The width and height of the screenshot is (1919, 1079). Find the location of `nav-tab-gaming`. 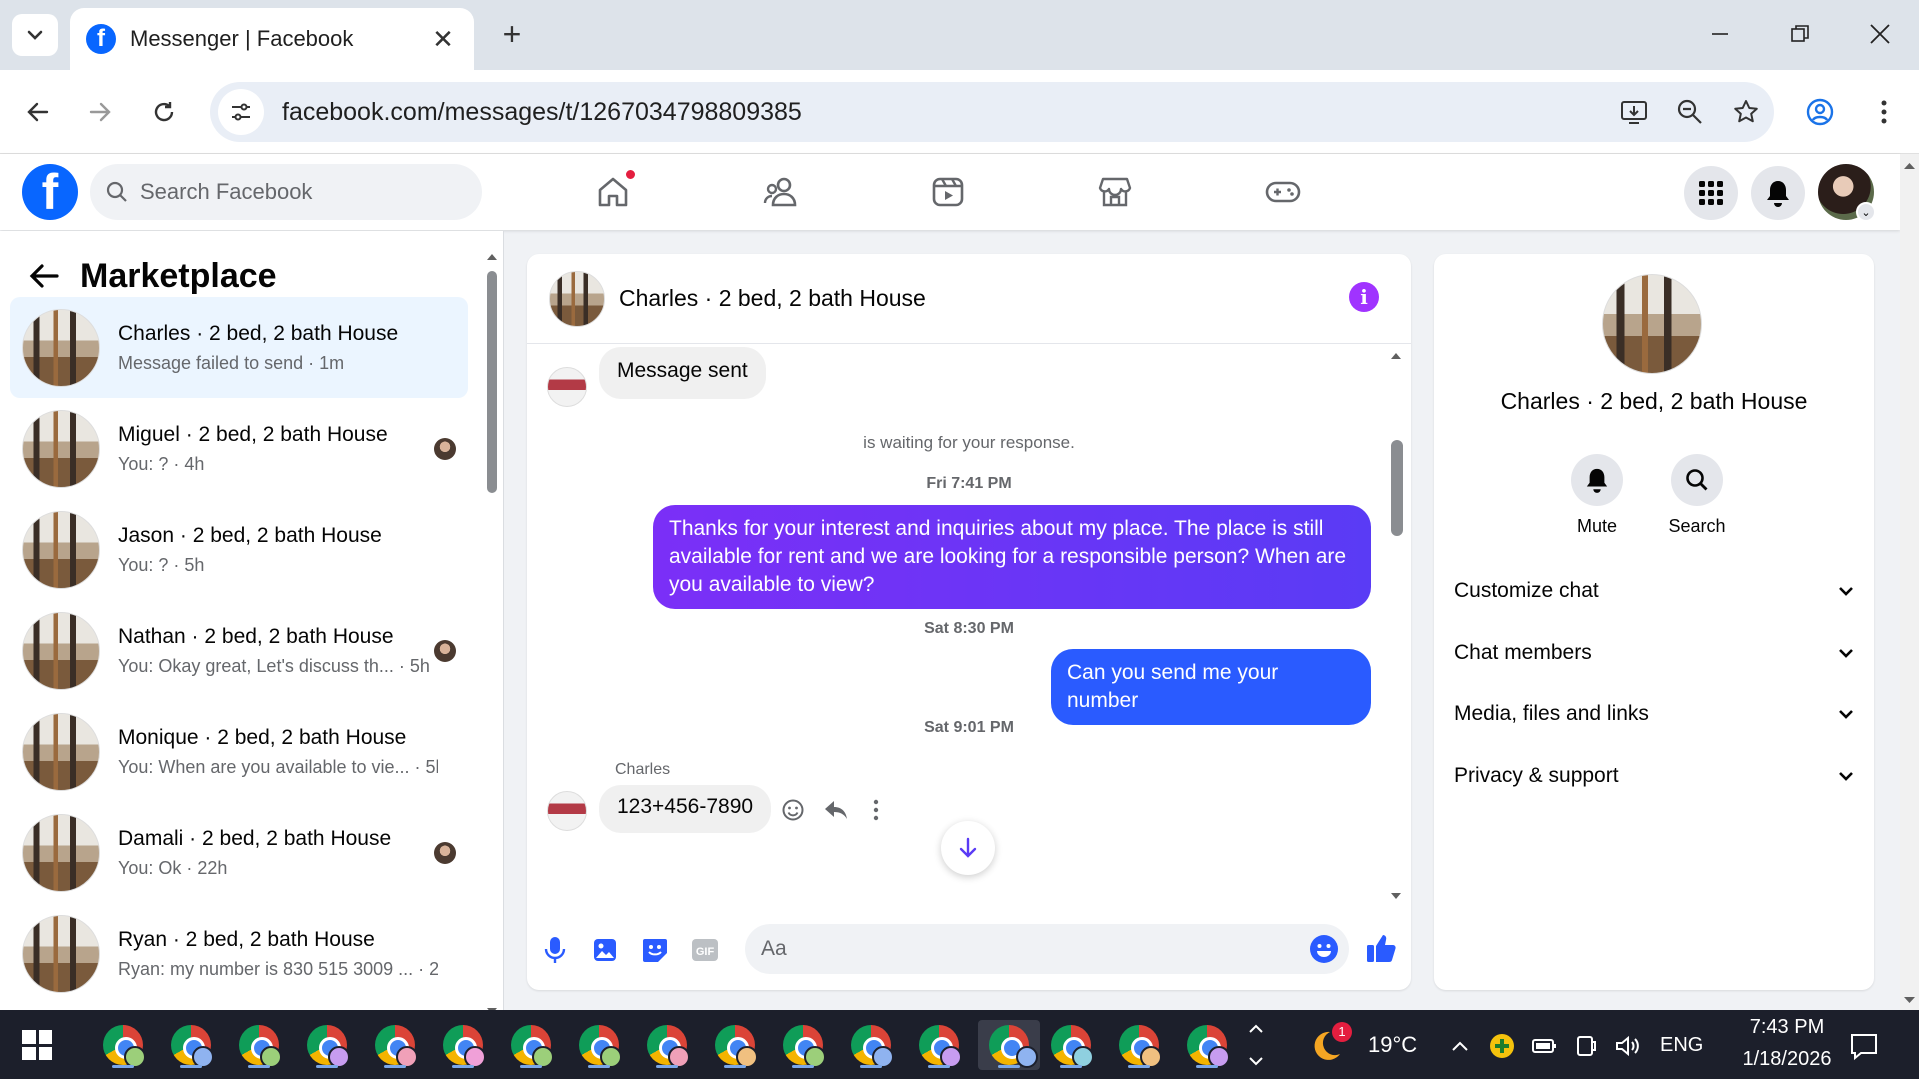

nav-tab-gaming is located at coordinates (1283, 192).